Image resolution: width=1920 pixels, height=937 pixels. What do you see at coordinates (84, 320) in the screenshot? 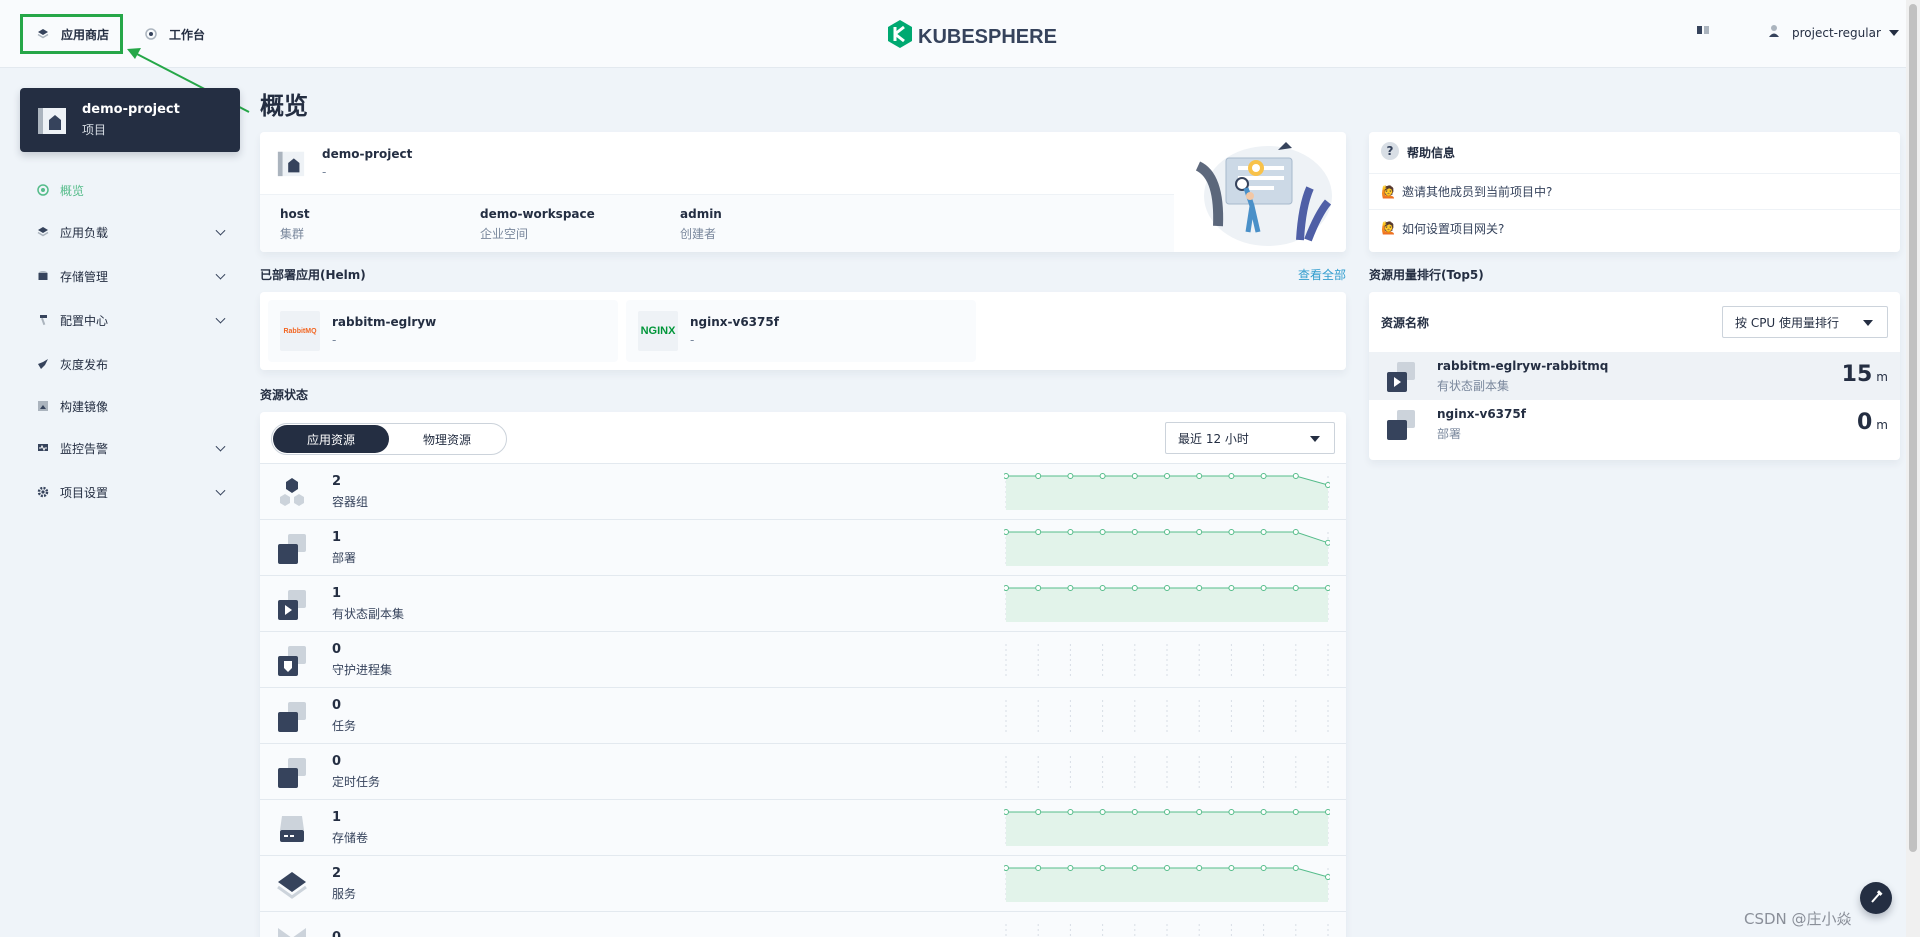
I see `sidebar-item-label: 配置中心` at bounding box center [84, 320].